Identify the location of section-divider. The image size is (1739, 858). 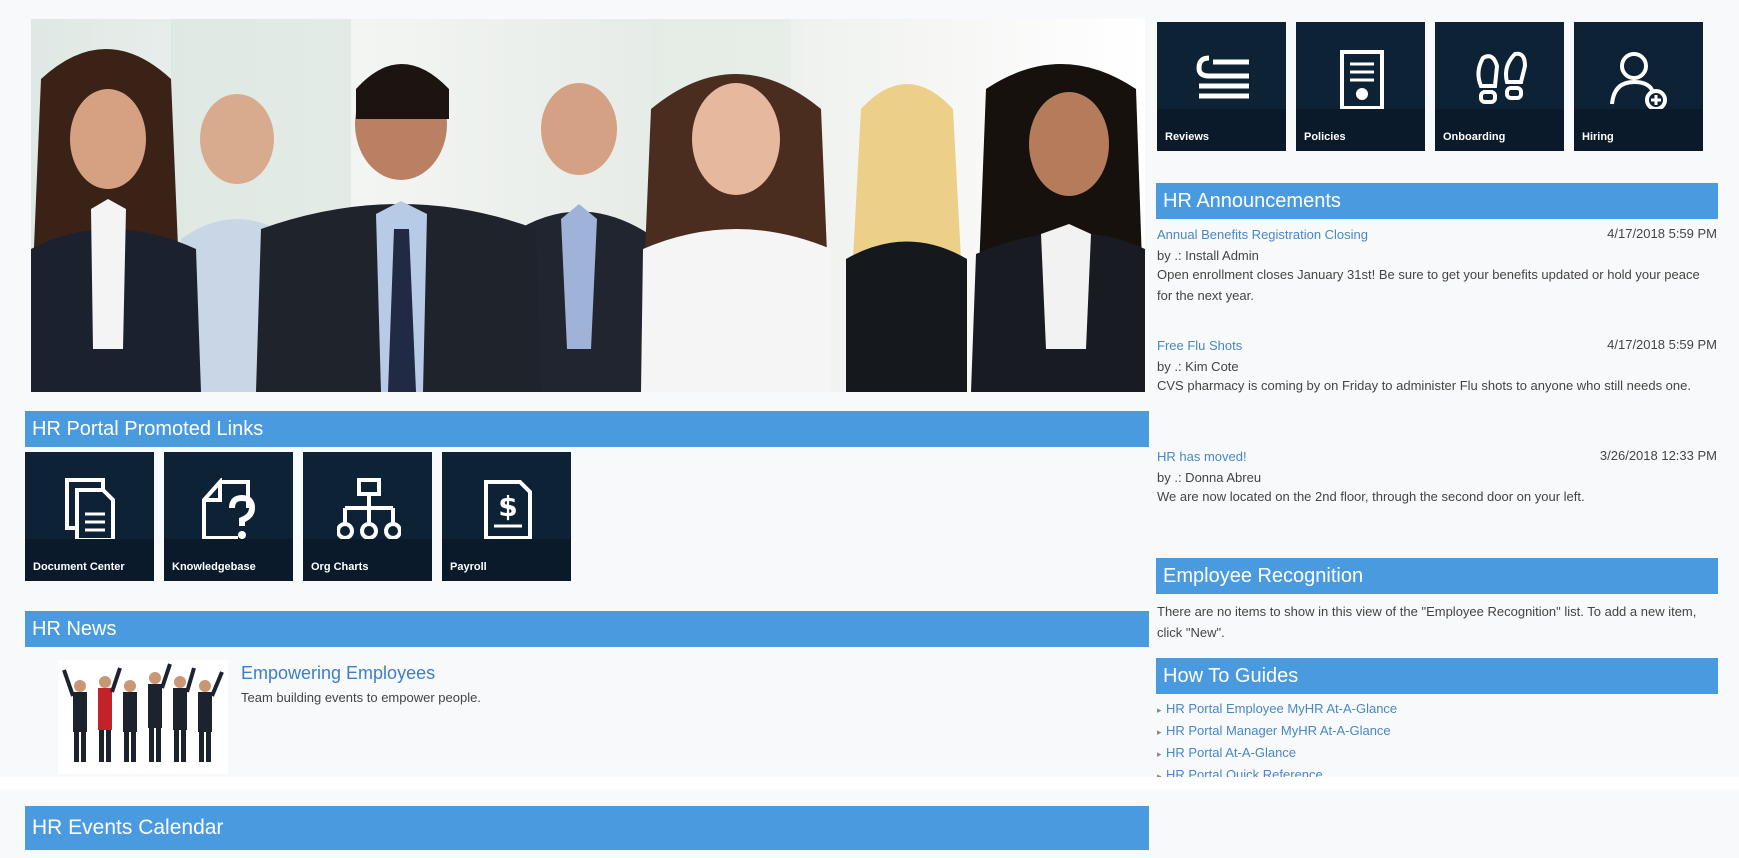
(869, 783).